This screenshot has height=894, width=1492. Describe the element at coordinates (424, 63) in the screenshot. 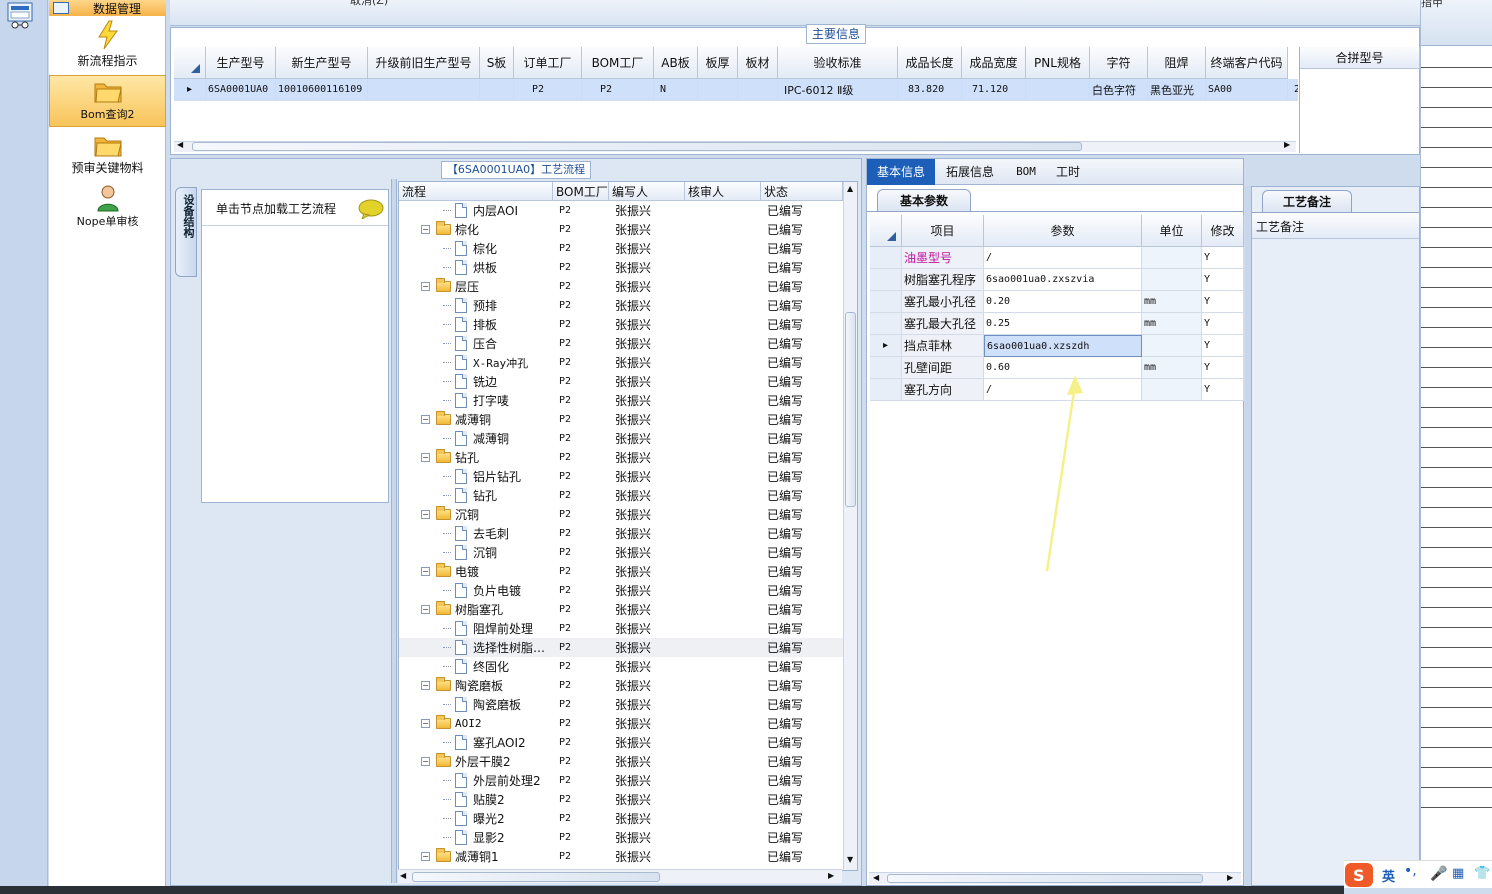

I see `column-header: 升级前旧生产型号` at that location.